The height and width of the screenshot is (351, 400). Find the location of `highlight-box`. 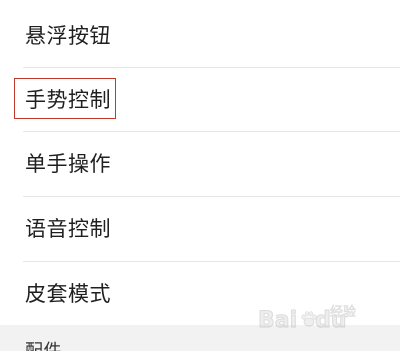

highlight-box is located at coordinates (65, 98).